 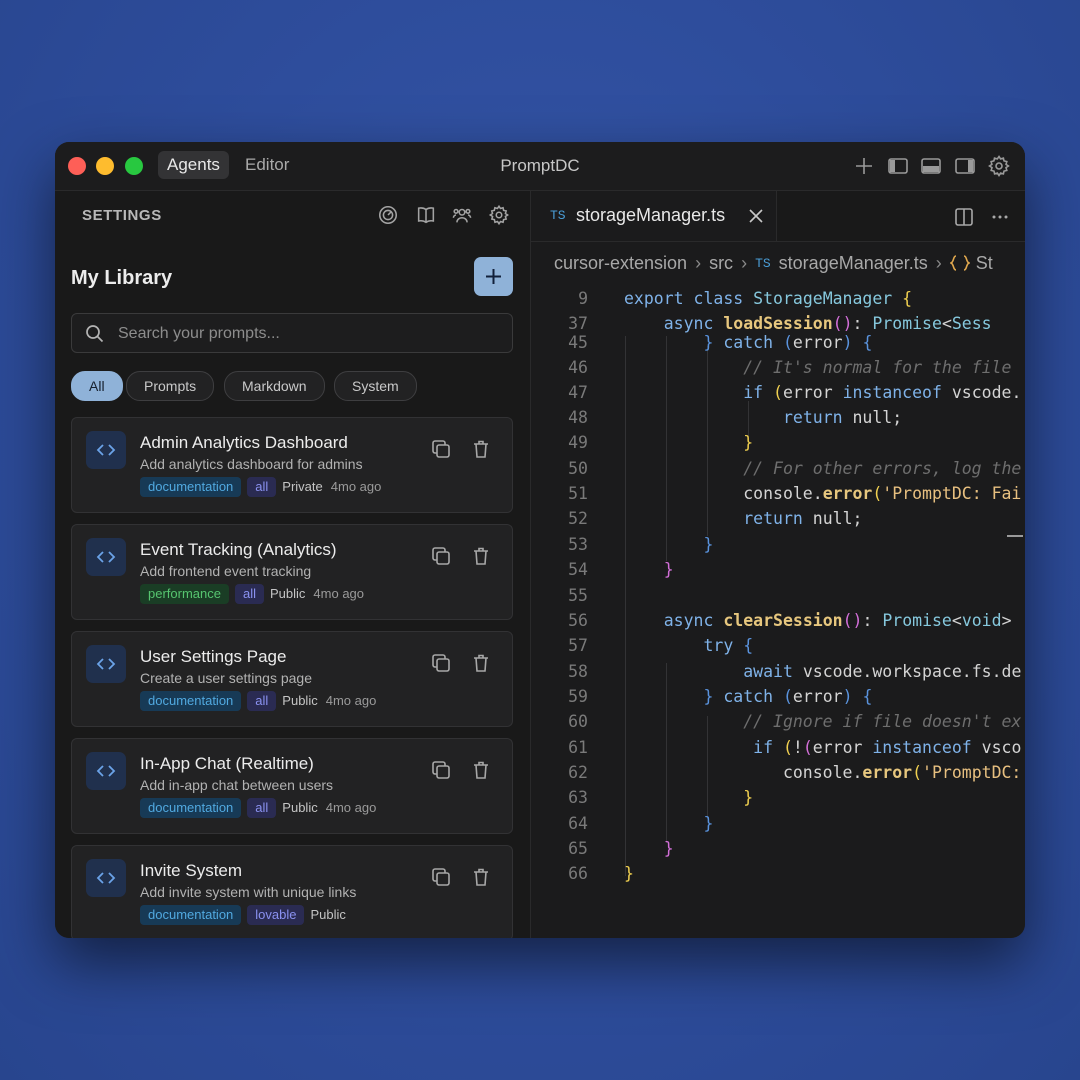 What do you see at coordinates (778, 873) in the screenshot?
I see `code-line: 66}` at bounding box center [778, 873].